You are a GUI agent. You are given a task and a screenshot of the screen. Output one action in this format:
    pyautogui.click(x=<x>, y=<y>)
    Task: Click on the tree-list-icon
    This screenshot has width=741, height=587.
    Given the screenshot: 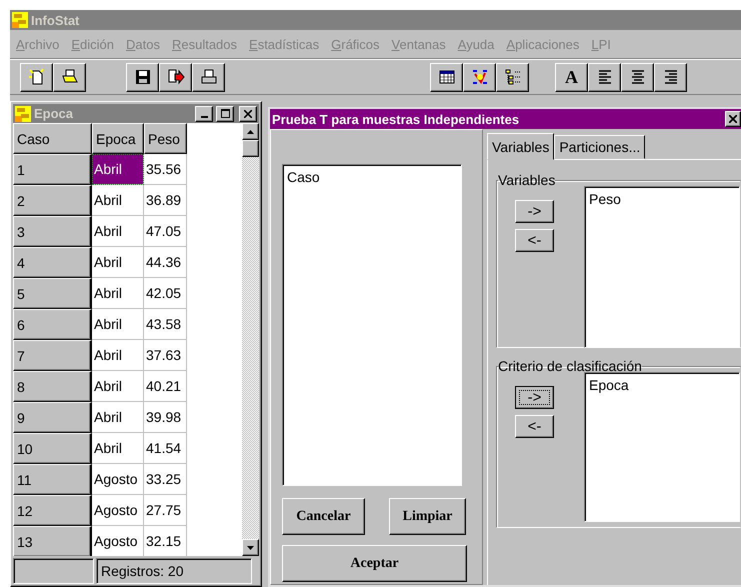 What is the action you would take?
    pyautogui.click(x=513, y=77)
    